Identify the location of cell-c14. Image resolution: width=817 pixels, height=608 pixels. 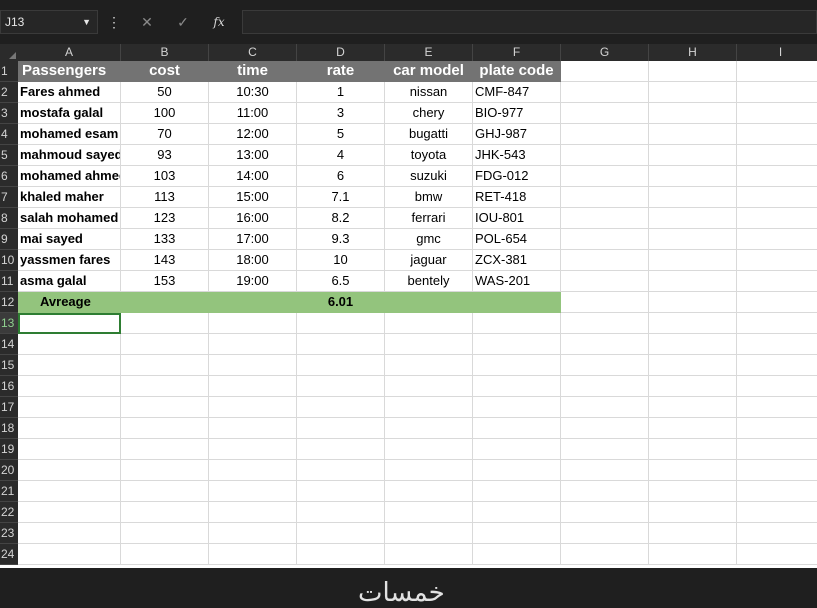
(253, 344).